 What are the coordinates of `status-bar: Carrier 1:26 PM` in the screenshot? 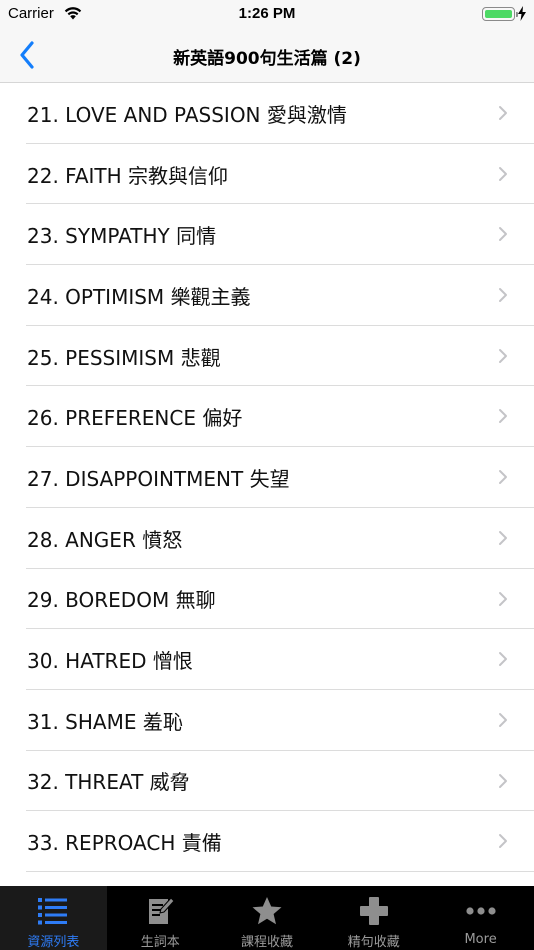 It's located at (267, 14).